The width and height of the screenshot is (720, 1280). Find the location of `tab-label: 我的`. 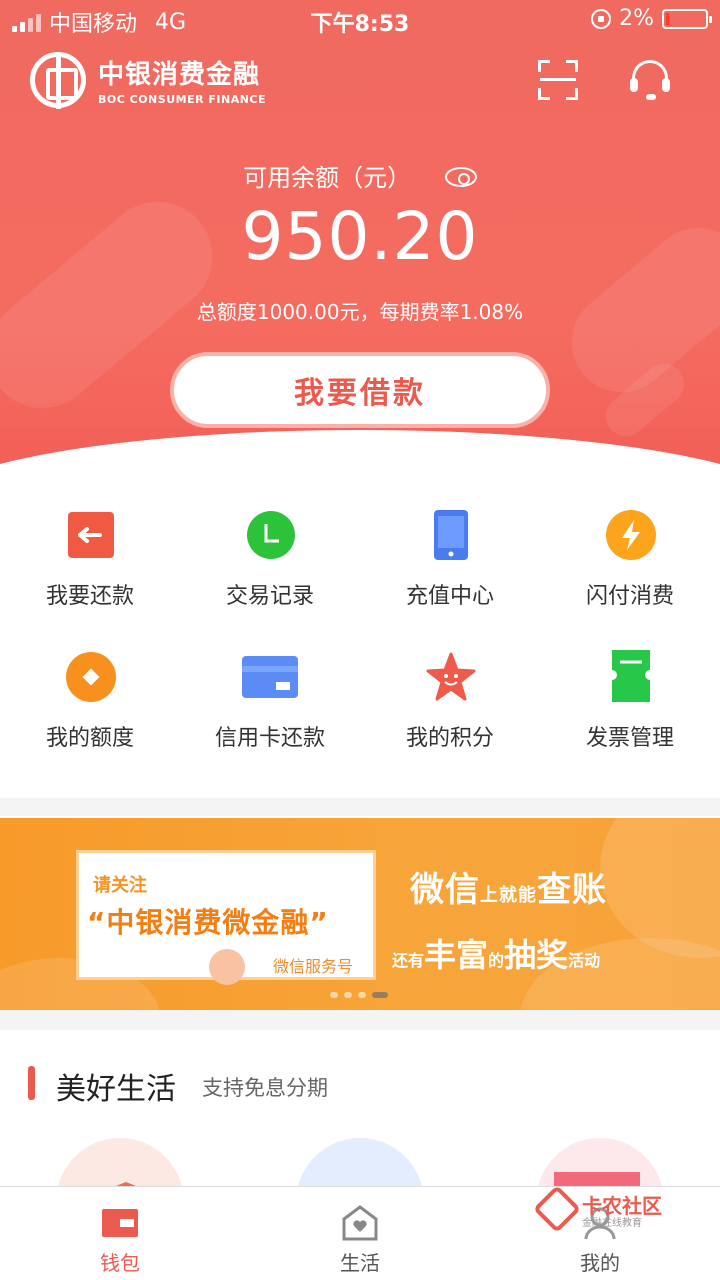

tab-label: 我的 is located at coordinates (600, 1263).